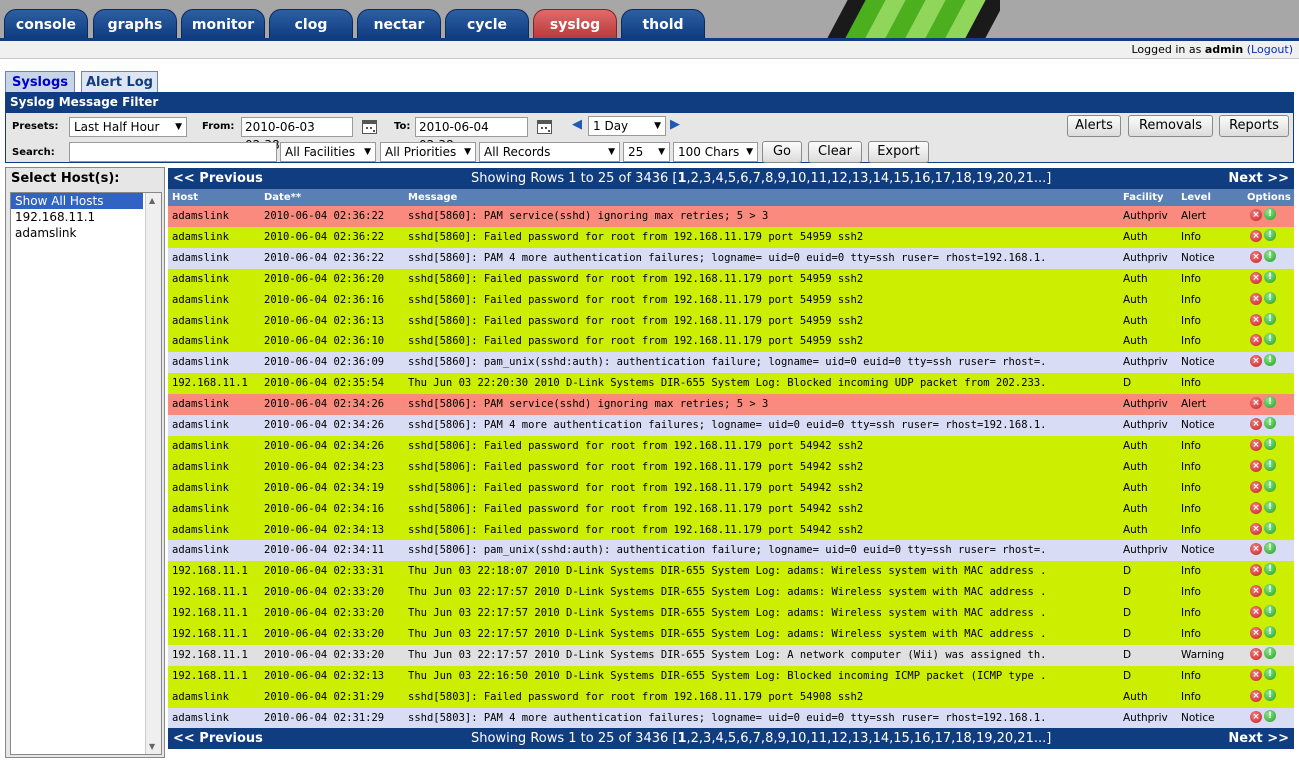  What do you see at coordinates (297, 134) in the screenshot?
I see `from-date-input: 2010-06-03 02:38` at bounding box center [297, 134].